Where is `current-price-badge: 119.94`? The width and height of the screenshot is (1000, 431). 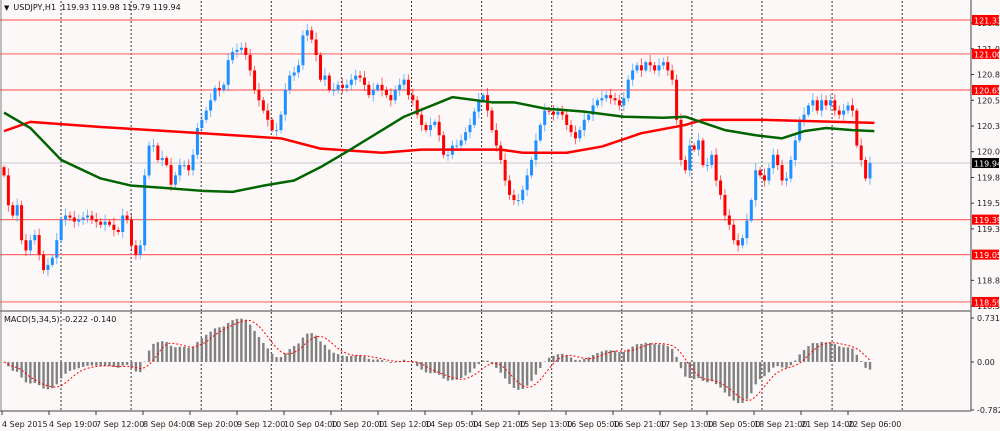
current-price-badge: 119.94 is located at coordinates (987, 164).